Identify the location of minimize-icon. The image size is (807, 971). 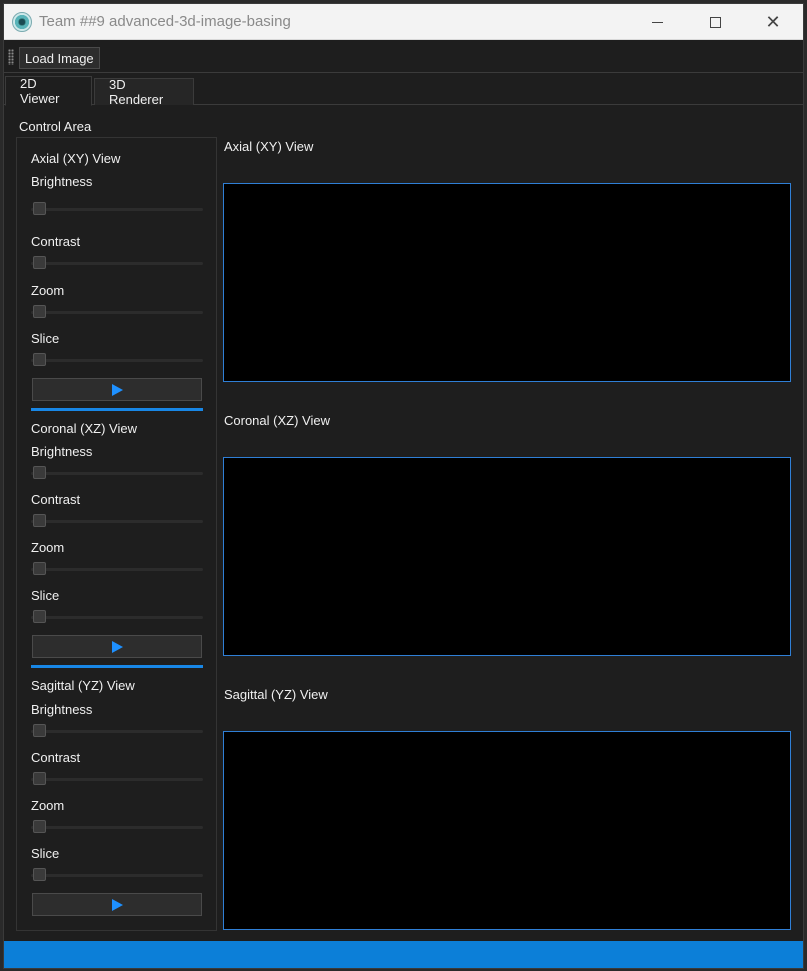
(657, 22).